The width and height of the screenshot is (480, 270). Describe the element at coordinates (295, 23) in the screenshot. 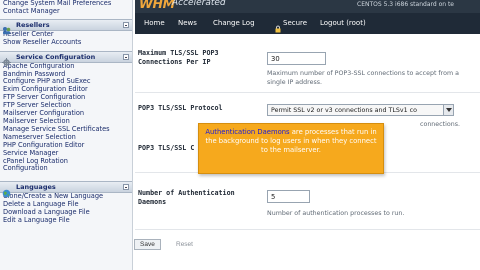

I see `tab-secure: Secure` at that location.